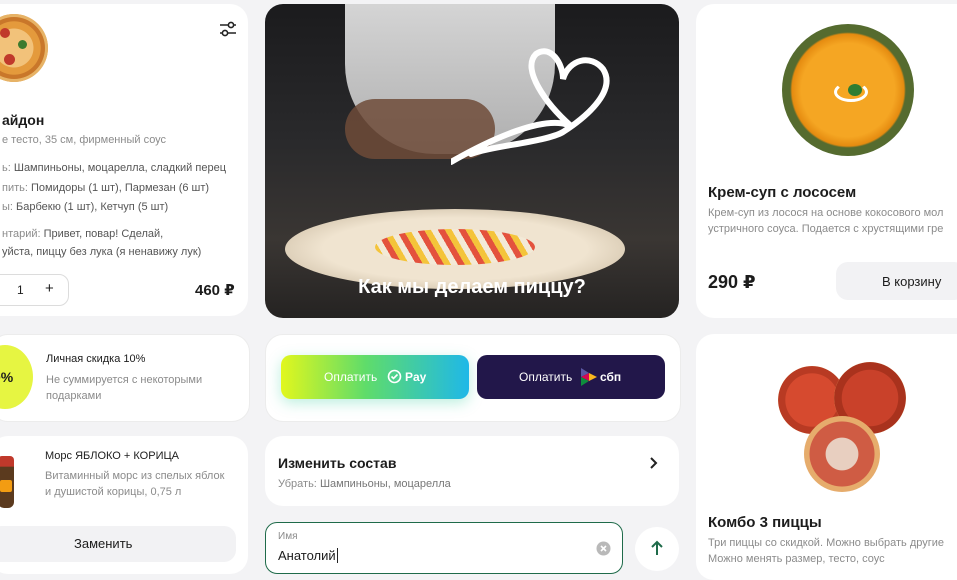 Image resolution: width=957 pixels, height=580 pixels. What do you see at coordinates (796, 559) in the screenshot?
I see `combo-desc-line2: Можно менять размер, тесто, соус` at bounding box center [796, 559].